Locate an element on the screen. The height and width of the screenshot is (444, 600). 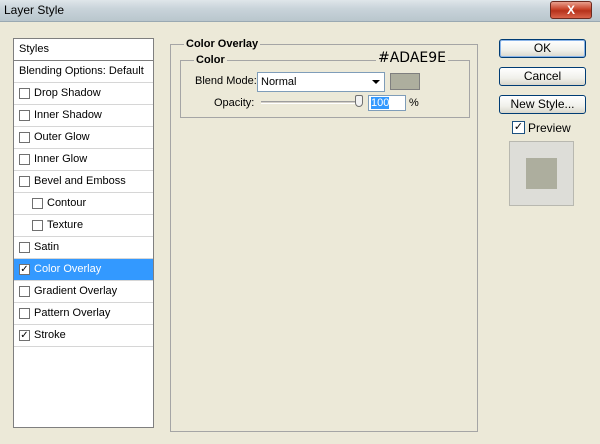
style-item-label: Blending Options: Default is located at coordinates (81, 71).